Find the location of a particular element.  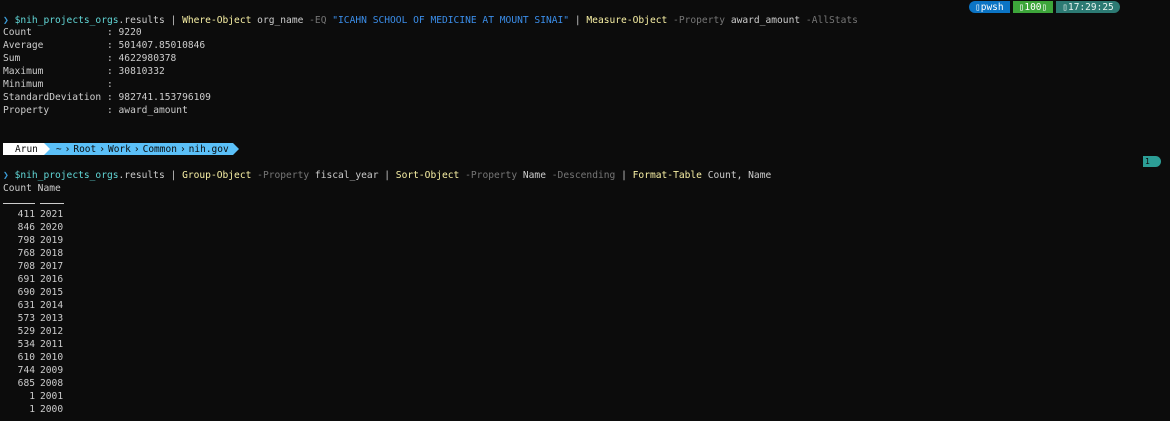

table-row: 573 2013 is located at coordinates (33, 318).